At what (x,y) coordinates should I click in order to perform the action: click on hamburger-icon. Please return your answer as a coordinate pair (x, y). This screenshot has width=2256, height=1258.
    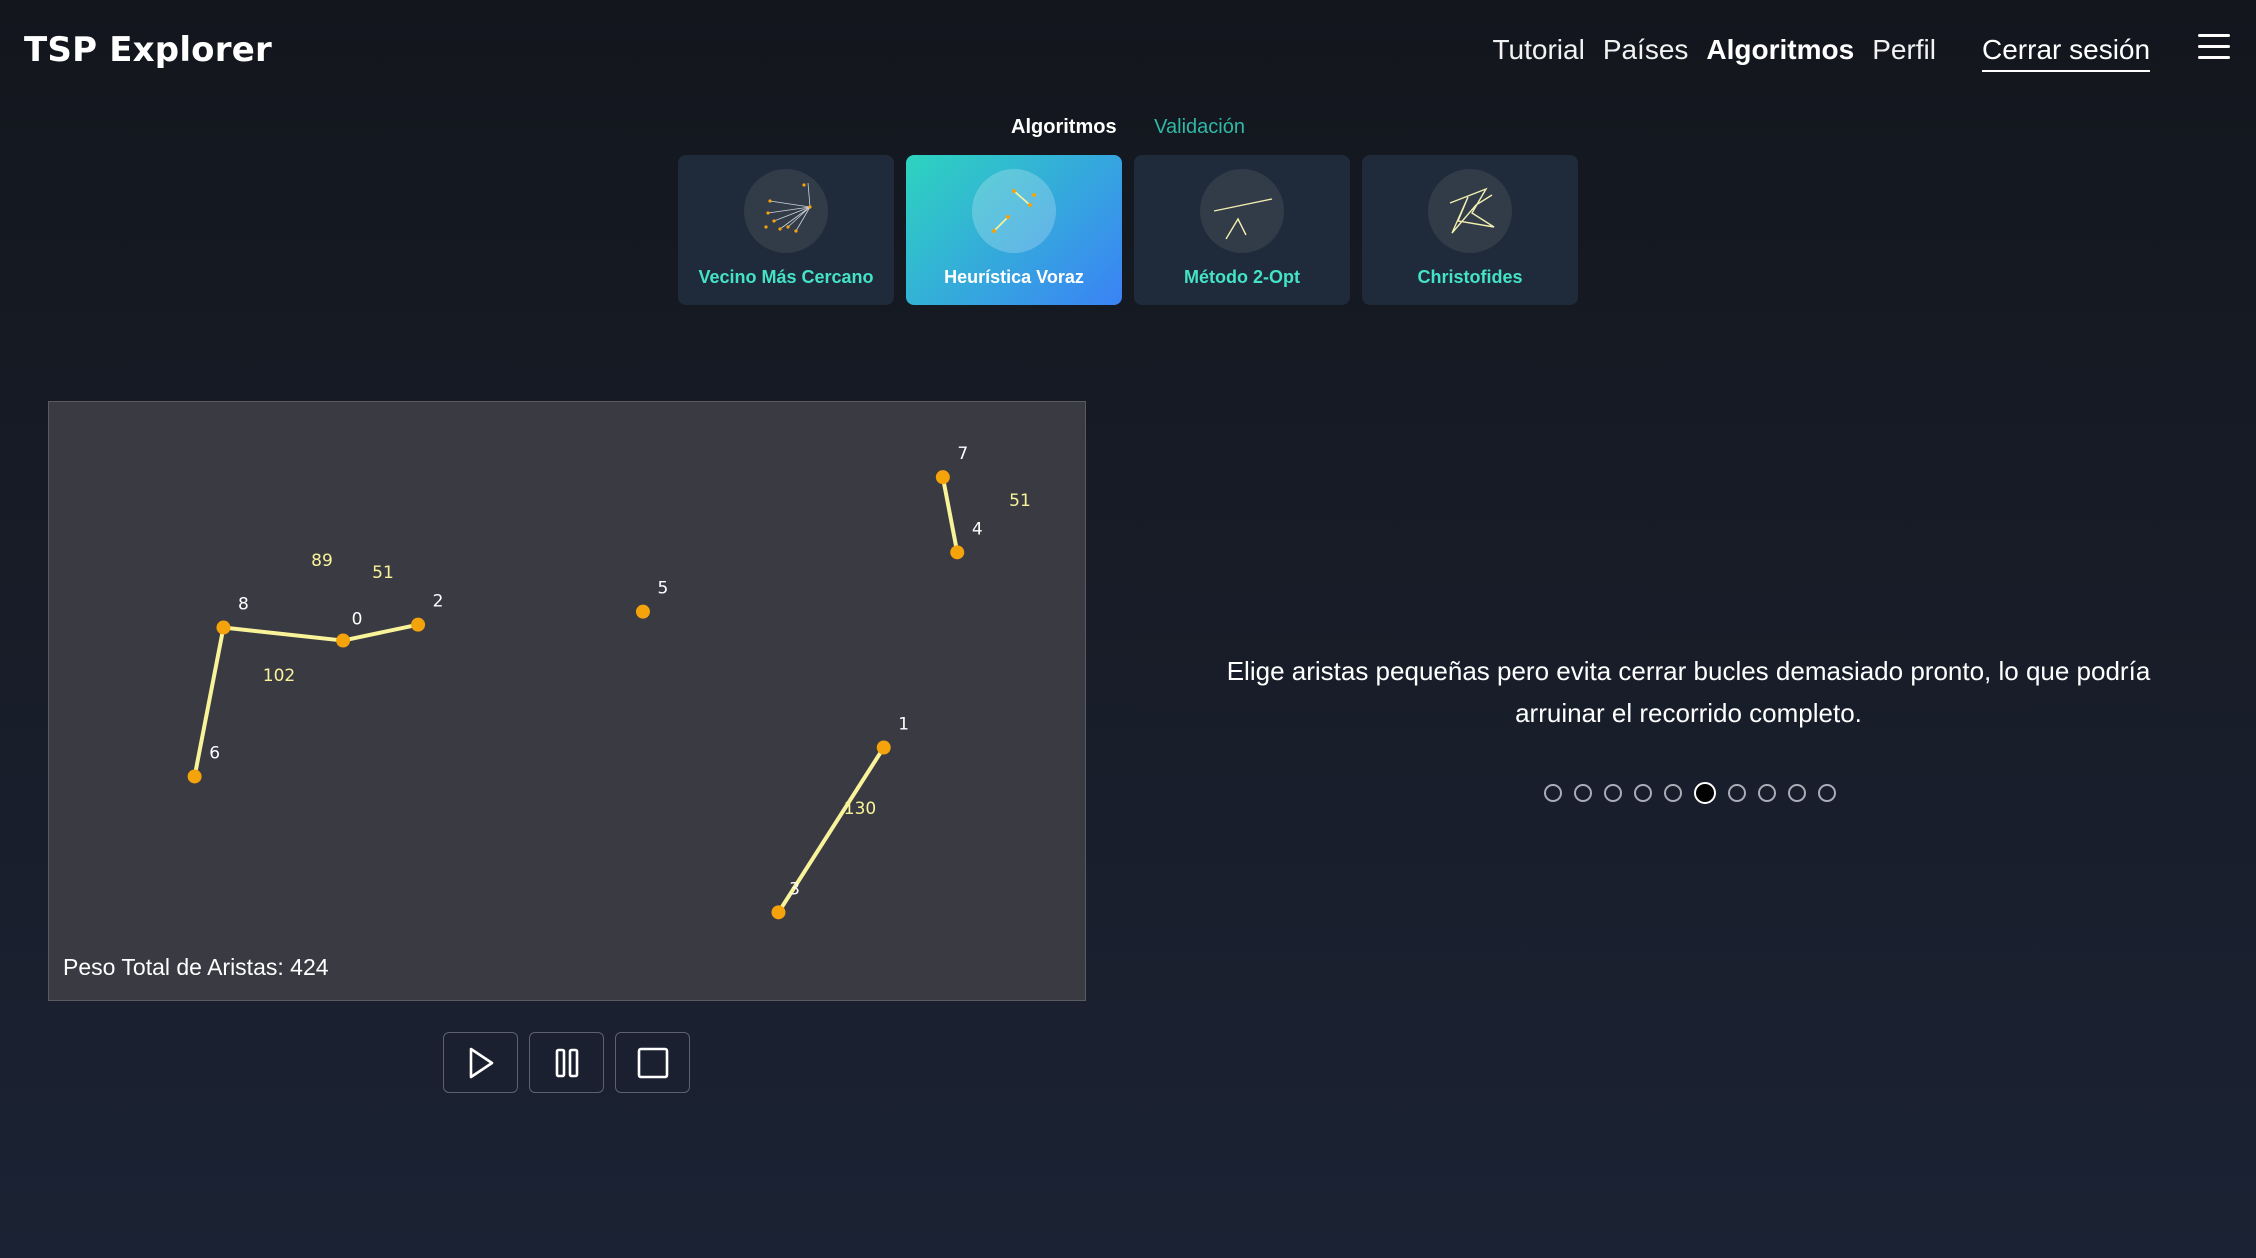
    Looking at the image, I should click on (2214, 49).